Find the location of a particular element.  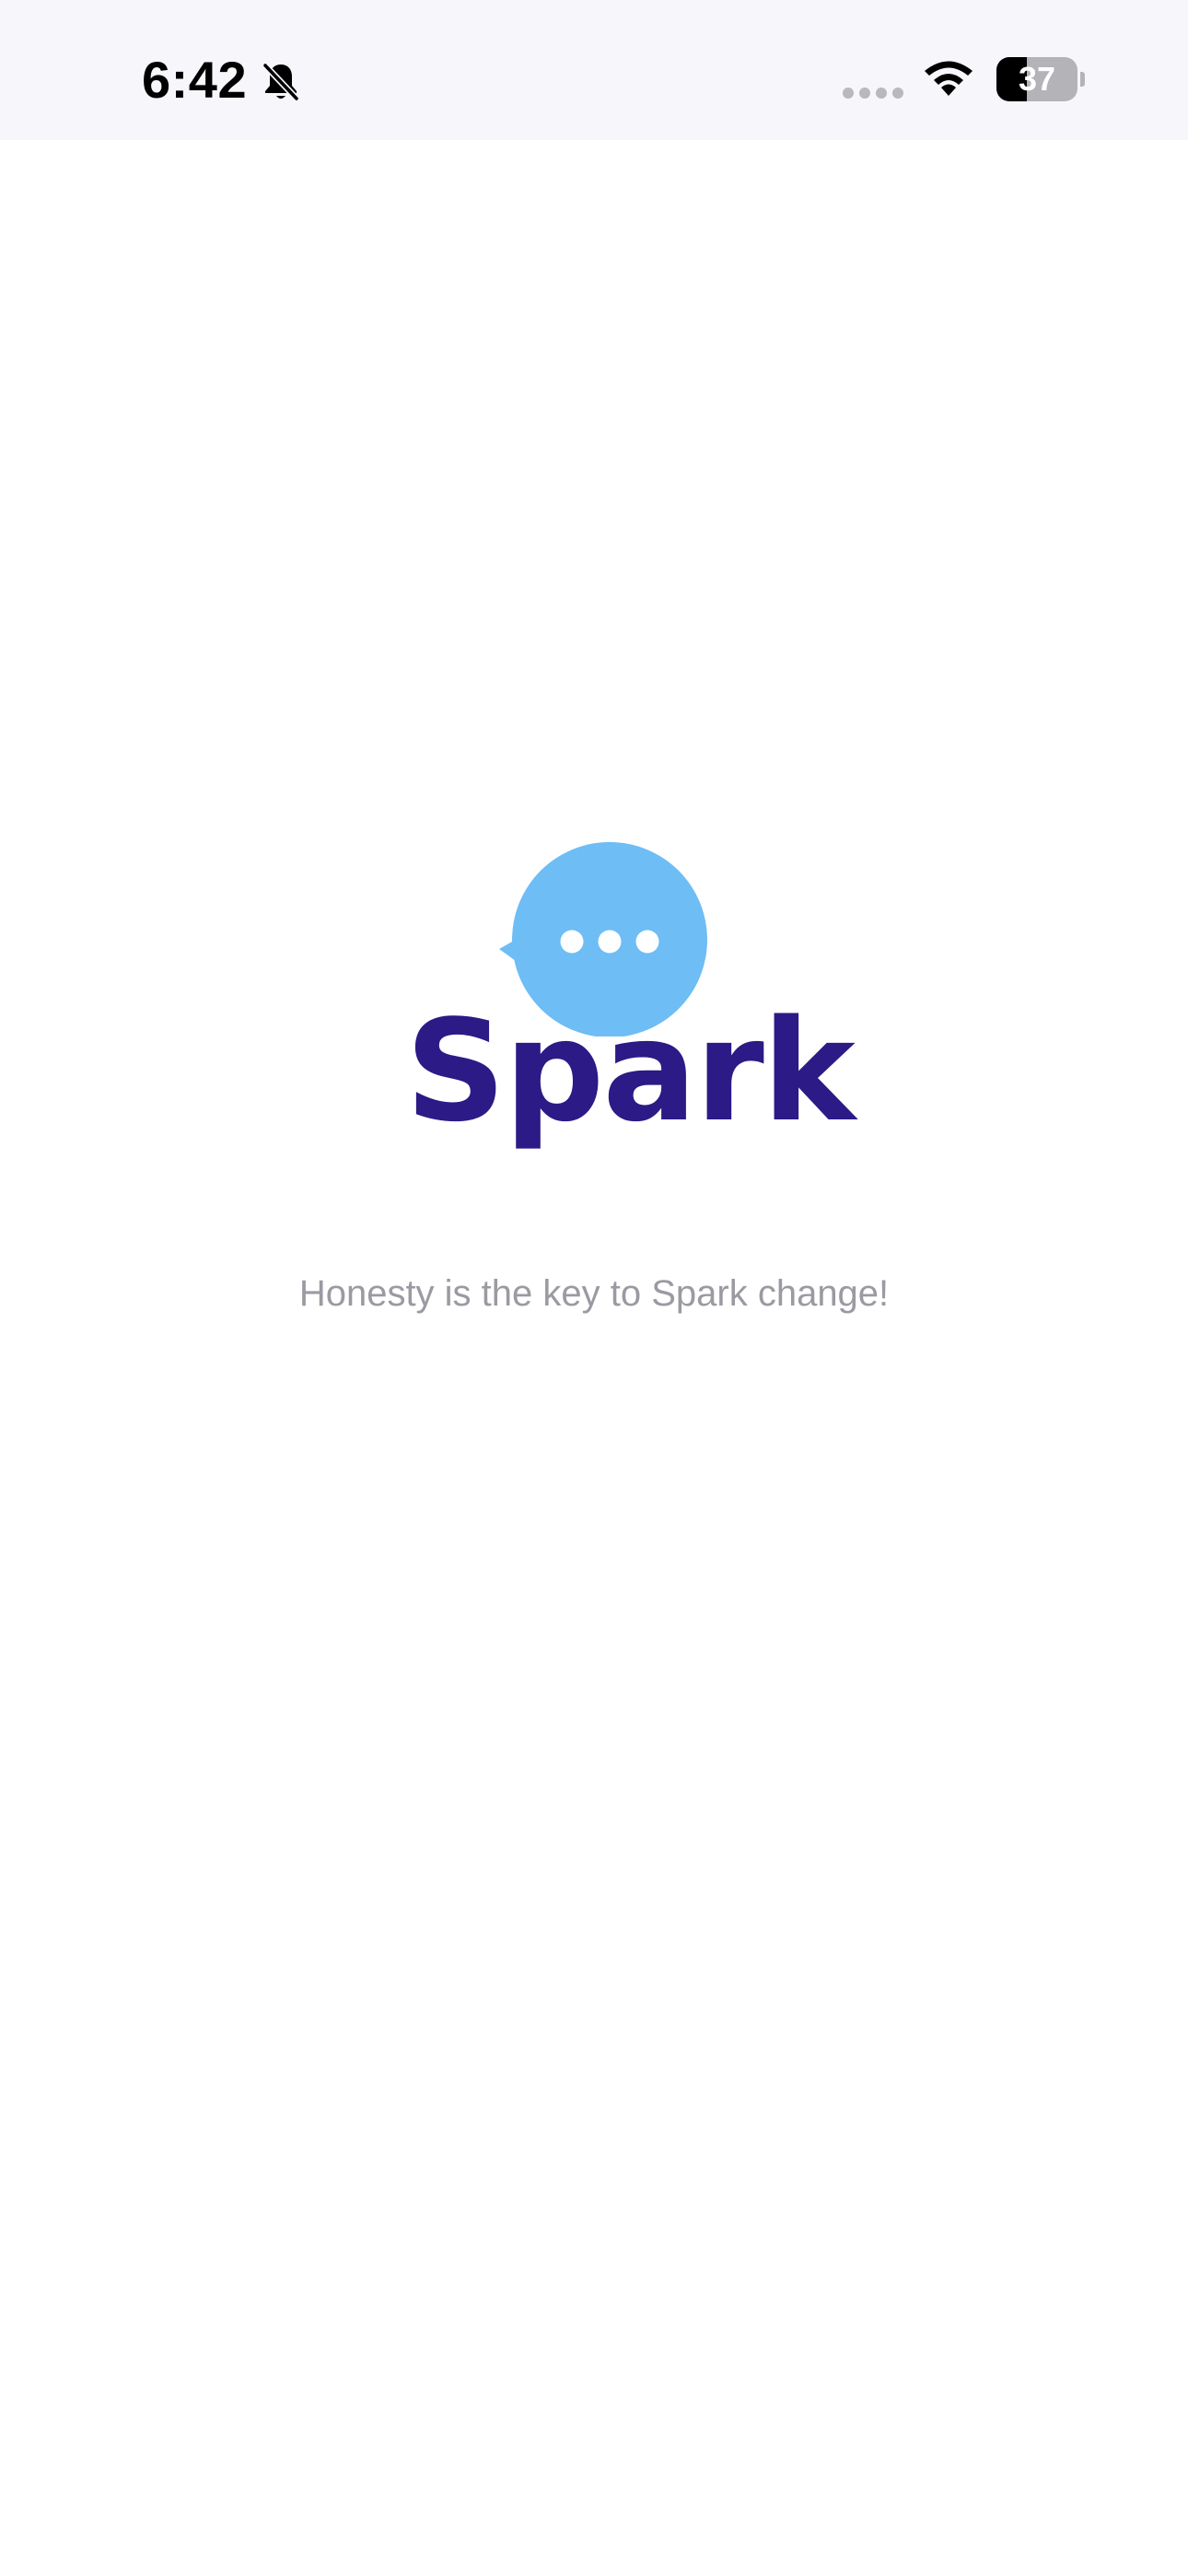

bell-slash-icon is located at coordinates (281, 82).